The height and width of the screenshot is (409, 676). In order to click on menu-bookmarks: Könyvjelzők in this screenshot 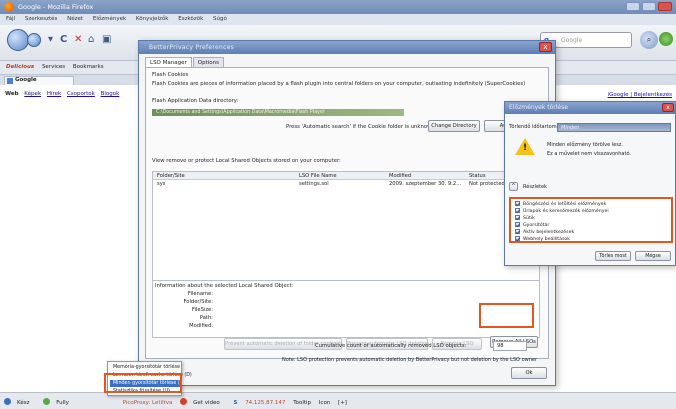, I will do `click(152, 19)`.